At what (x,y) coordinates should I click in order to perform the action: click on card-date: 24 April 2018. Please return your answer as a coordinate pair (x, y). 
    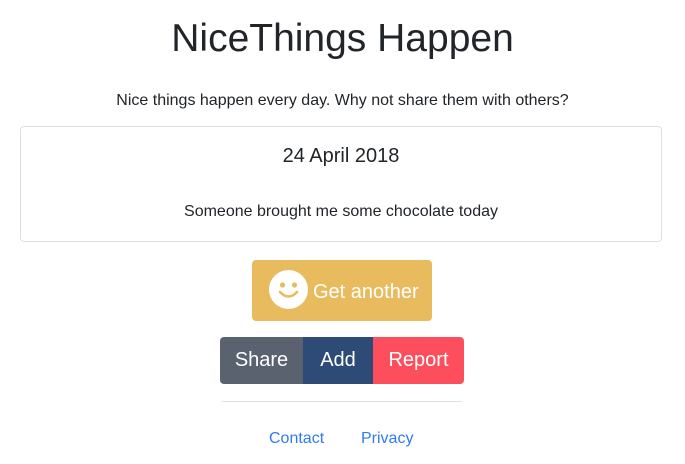
    Looking at the image, I should click on (341, 156).